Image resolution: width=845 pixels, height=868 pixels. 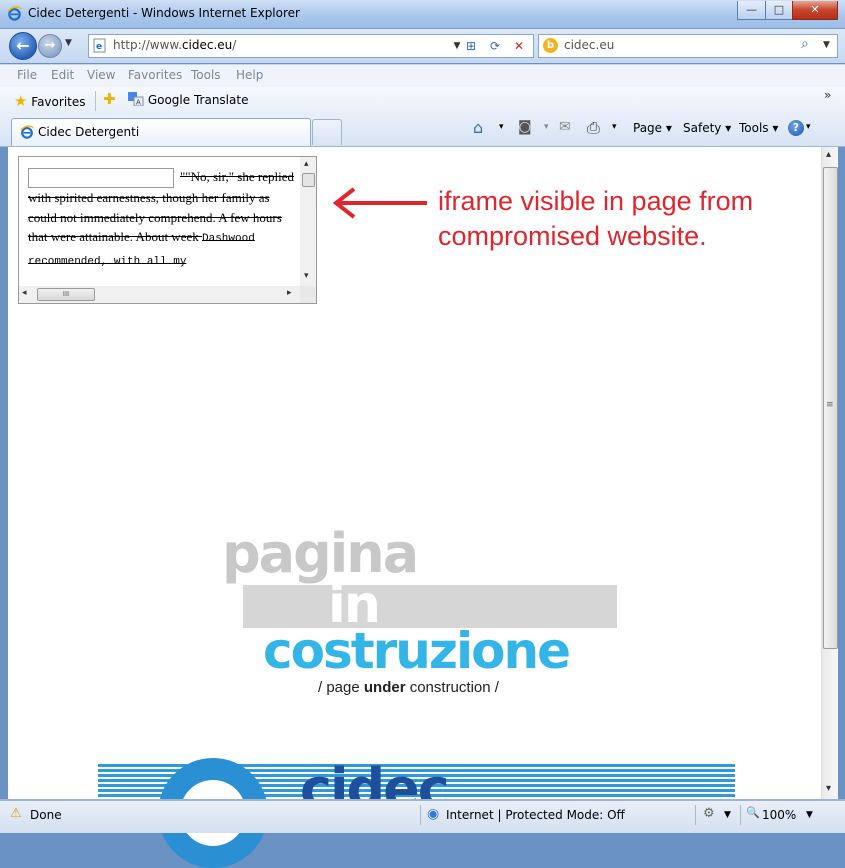 What do you see at coordinates (753, 812) in the screenshot?
I see `zoom-icon: 🔍` at bounding box center [753, 812].